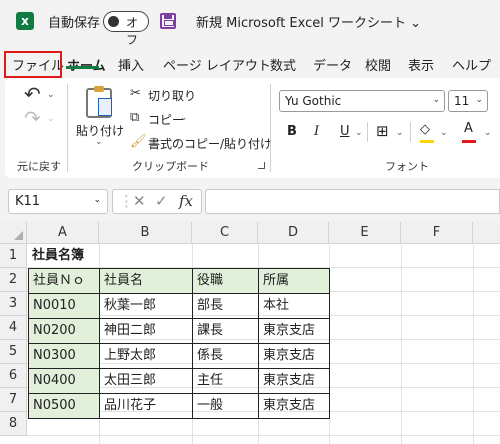 The width and height of the screenshot is (500, 444). What do you see at coordinates (54, 305) in the screenshot?
I see `cell-text: N0010` at bounding box center [54, 305].